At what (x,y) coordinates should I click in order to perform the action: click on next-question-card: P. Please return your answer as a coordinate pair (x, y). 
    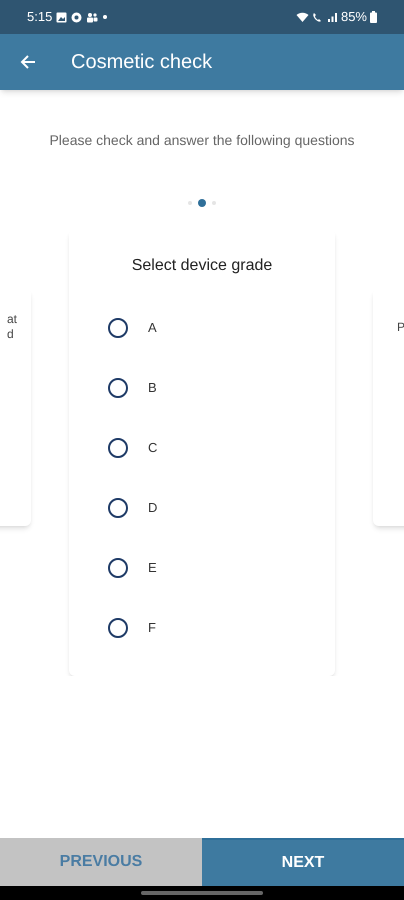
    Looking at the image, I should click on (388, 407).